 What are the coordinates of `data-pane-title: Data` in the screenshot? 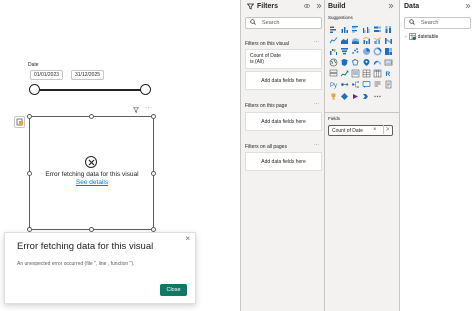 It's located at (412, 6).